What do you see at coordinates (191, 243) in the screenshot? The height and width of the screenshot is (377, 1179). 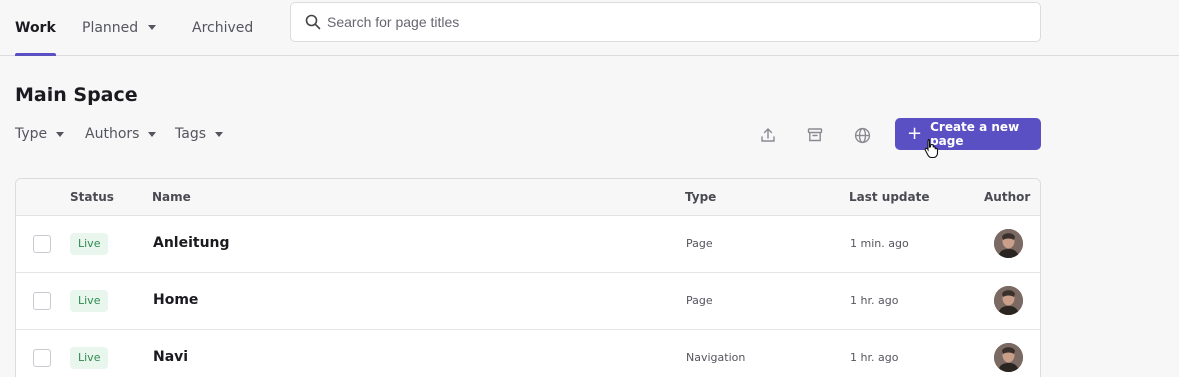 I see `page-name: Anleitung` at bounding box center [191, 243].